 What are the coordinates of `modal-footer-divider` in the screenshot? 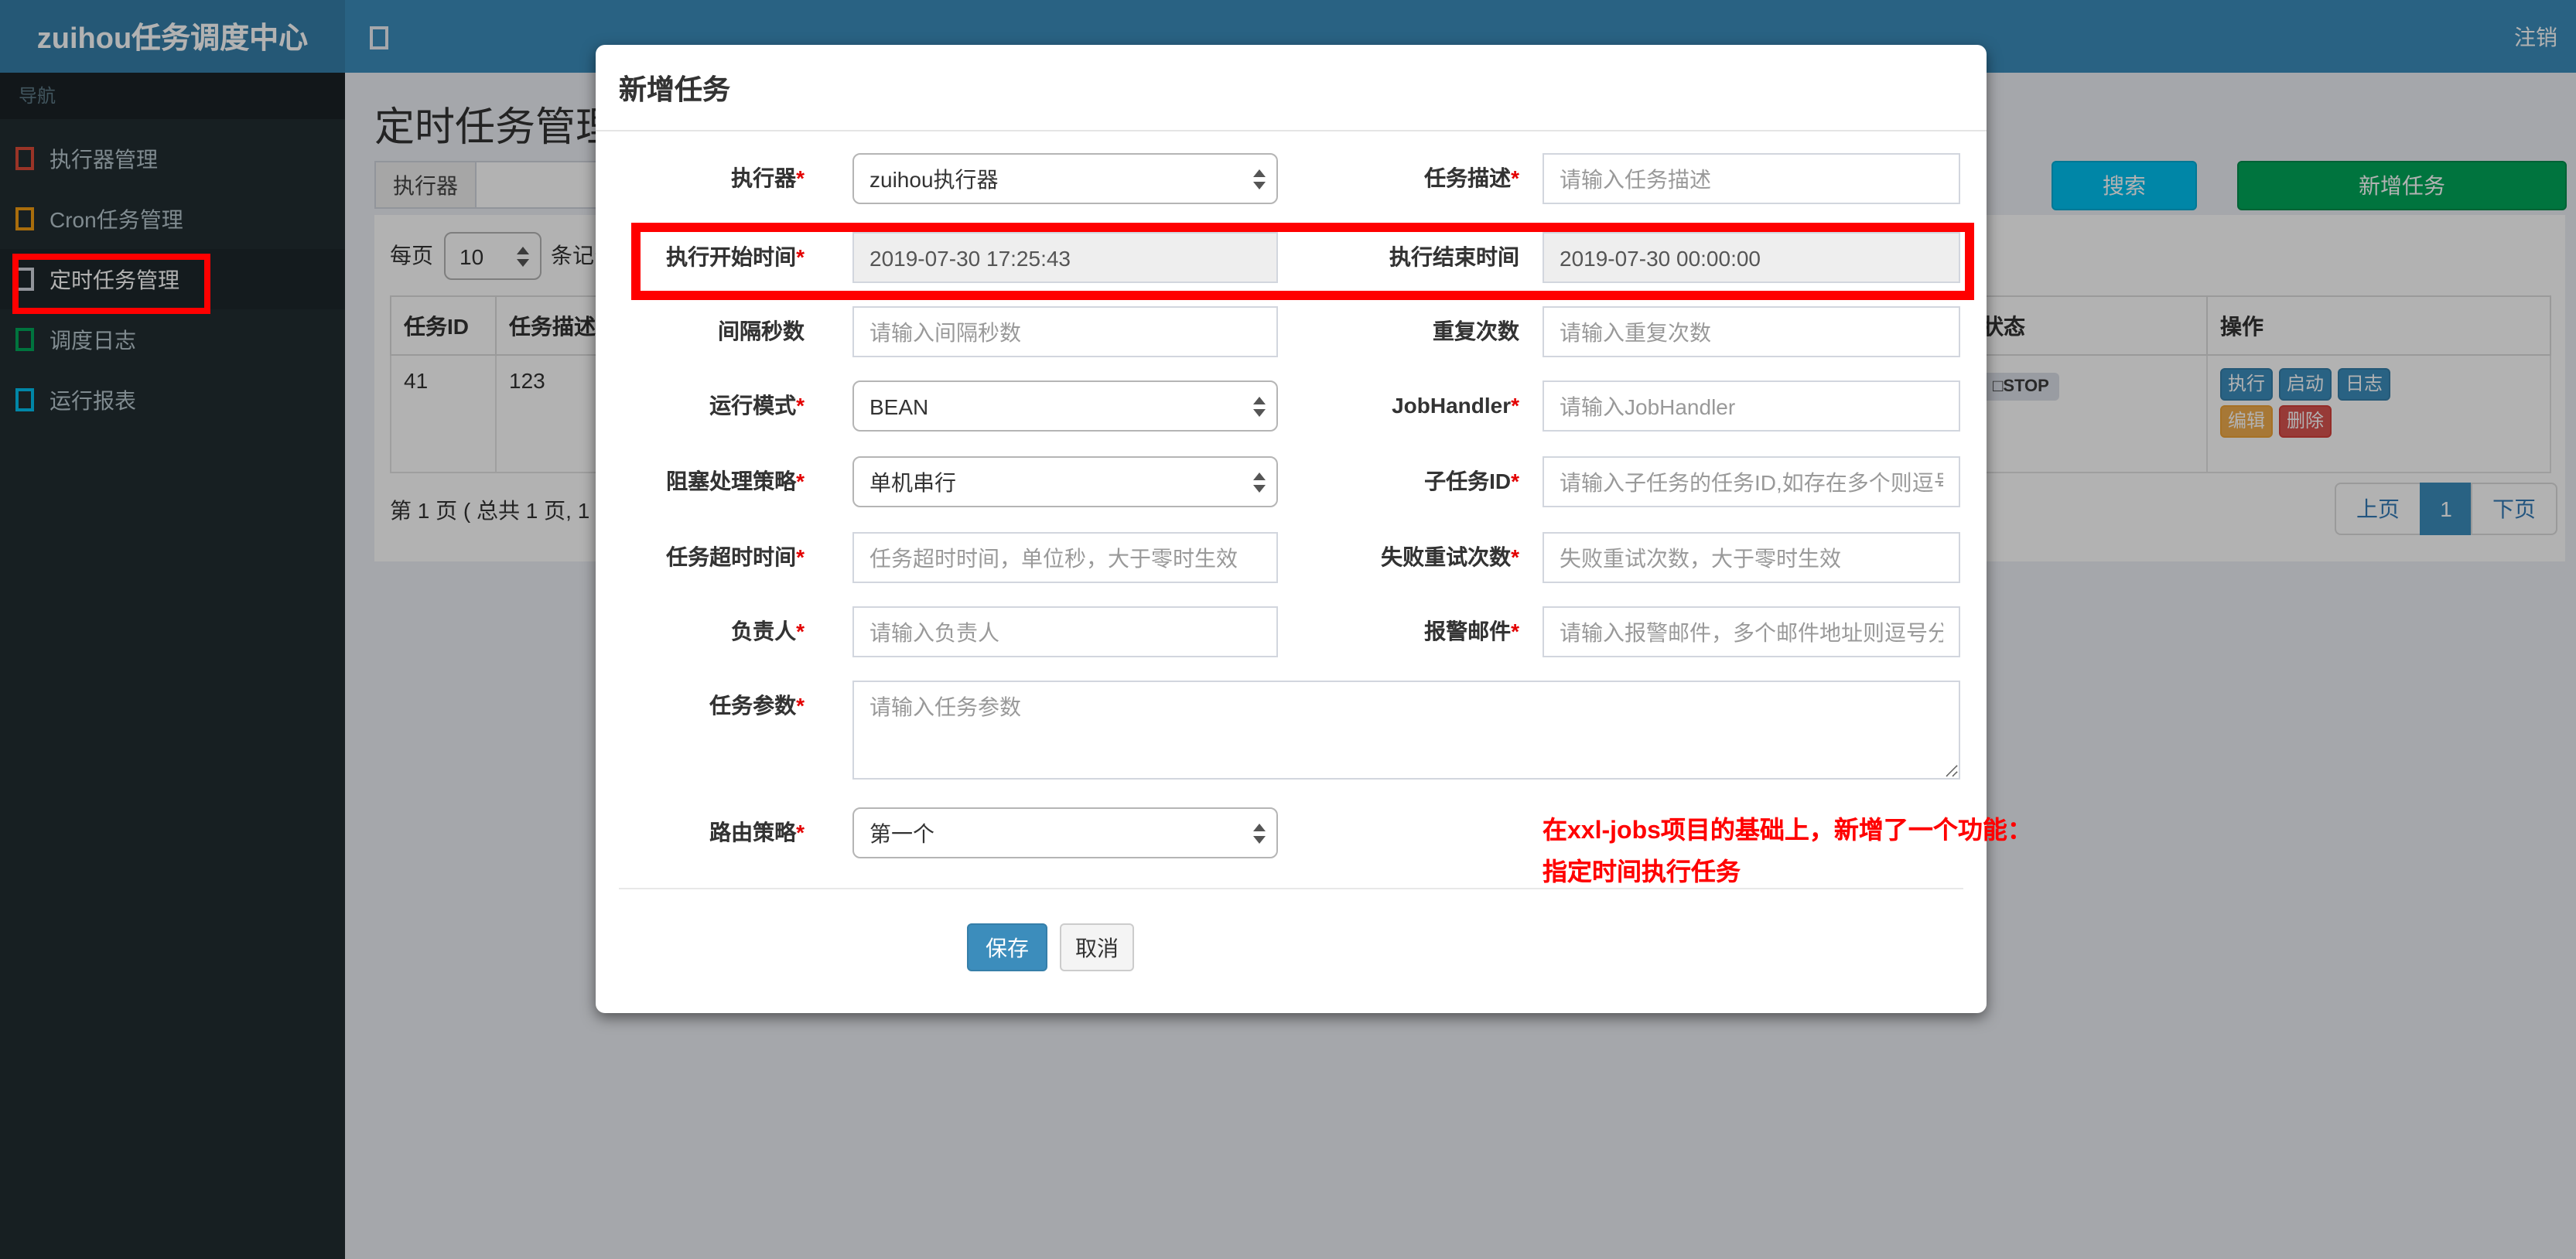 It's located at (1291, 888).